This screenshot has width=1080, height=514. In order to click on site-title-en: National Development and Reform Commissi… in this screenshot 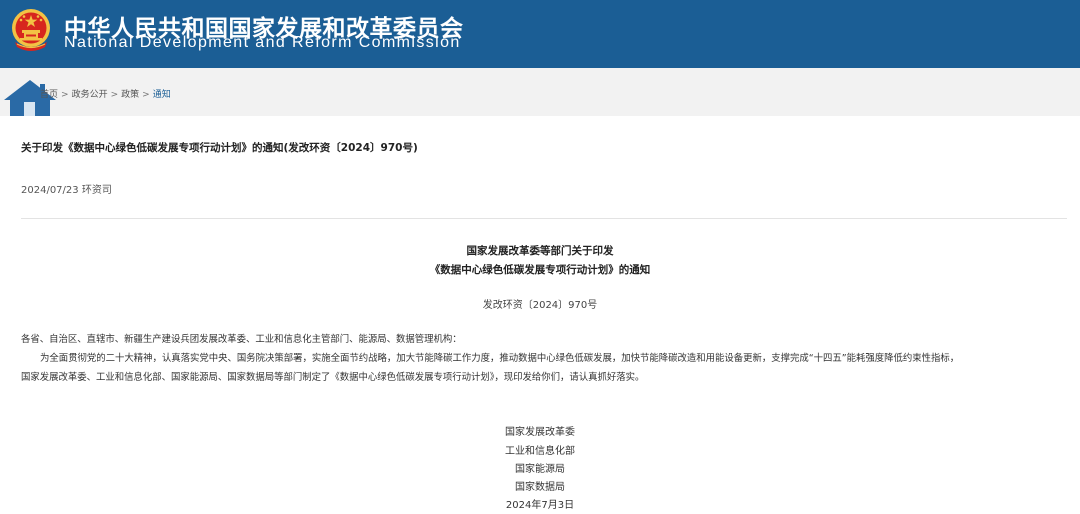, I will do `click(262, 43)`.